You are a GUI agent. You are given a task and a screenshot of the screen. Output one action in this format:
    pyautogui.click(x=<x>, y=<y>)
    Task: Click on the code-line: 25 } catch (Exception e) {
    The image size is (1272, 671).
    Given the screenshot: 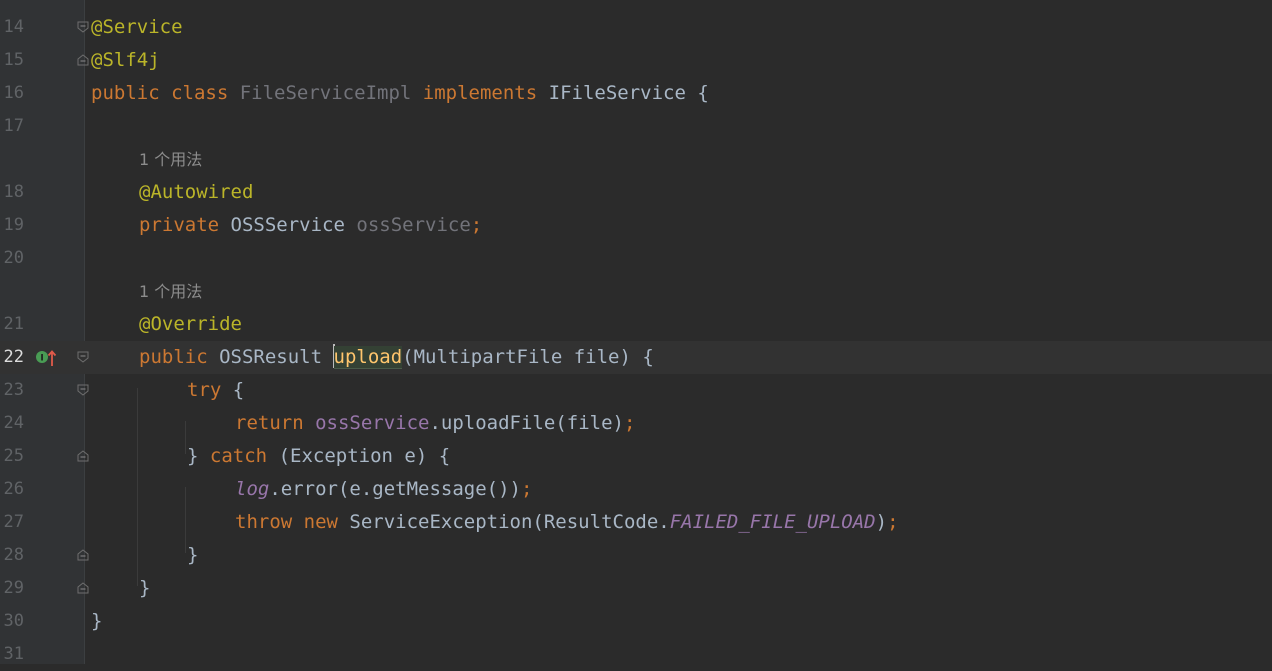 What is the action you would take?
    pyautogui.click(x=636, y=456)
    